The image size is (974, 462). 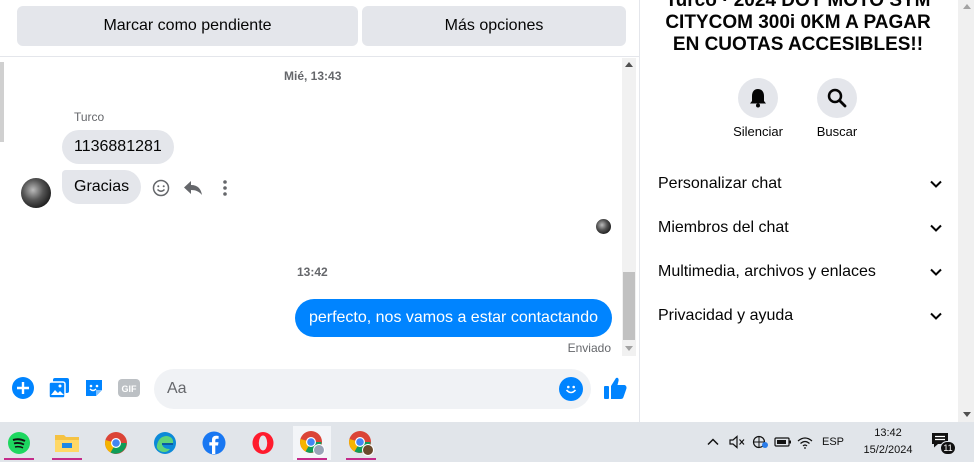 I want to click on photo-gallery-icon, so click(x=59, y=388).